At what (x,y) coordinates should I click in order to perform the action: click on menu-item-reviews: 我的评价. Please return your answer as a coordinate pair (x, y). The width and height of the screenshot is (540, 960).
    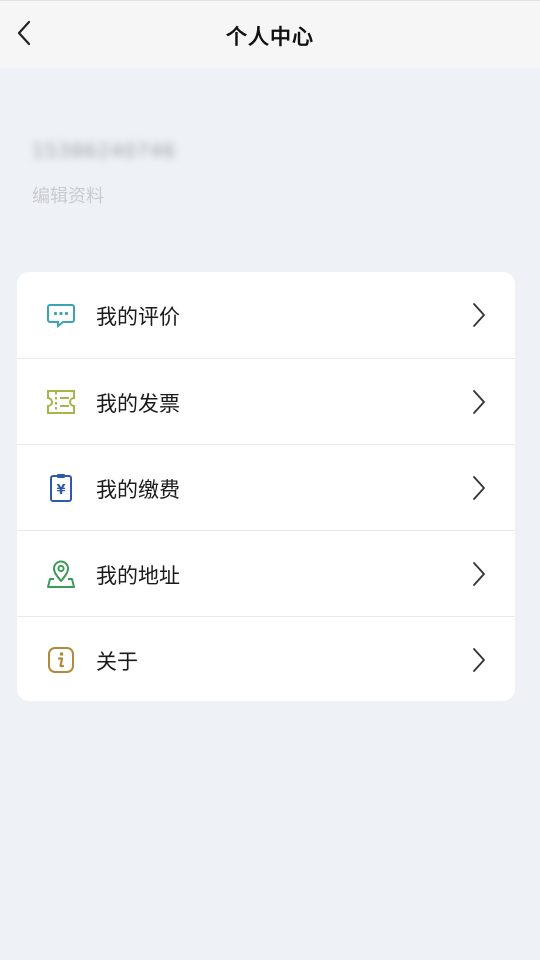
    Looking at the image, I should click on (266, 315).